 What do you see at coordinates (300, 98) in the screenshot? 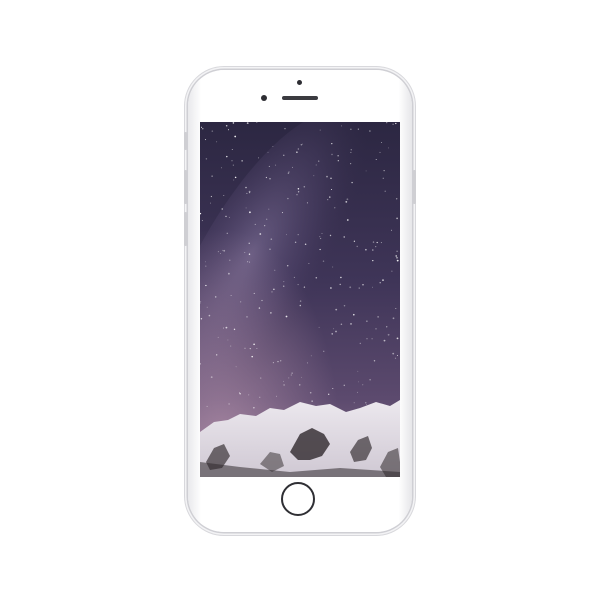
I see `earpiece-speaker-icon` at bounding box center [300, 98].